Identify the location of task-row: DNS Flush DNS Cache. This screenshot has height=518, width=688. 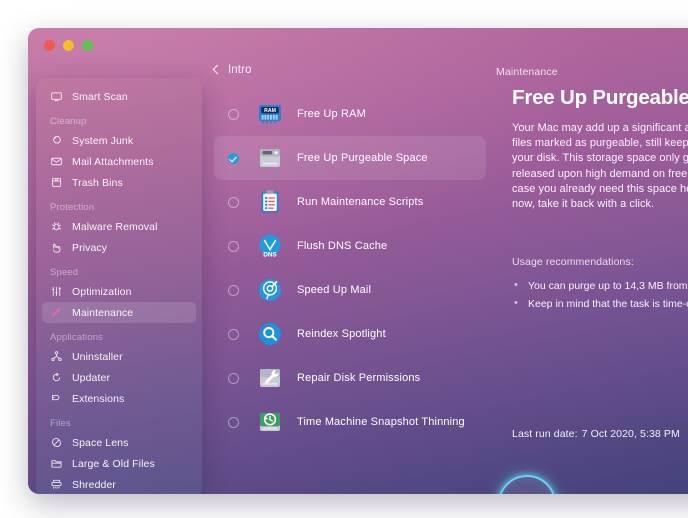
(350, 246).